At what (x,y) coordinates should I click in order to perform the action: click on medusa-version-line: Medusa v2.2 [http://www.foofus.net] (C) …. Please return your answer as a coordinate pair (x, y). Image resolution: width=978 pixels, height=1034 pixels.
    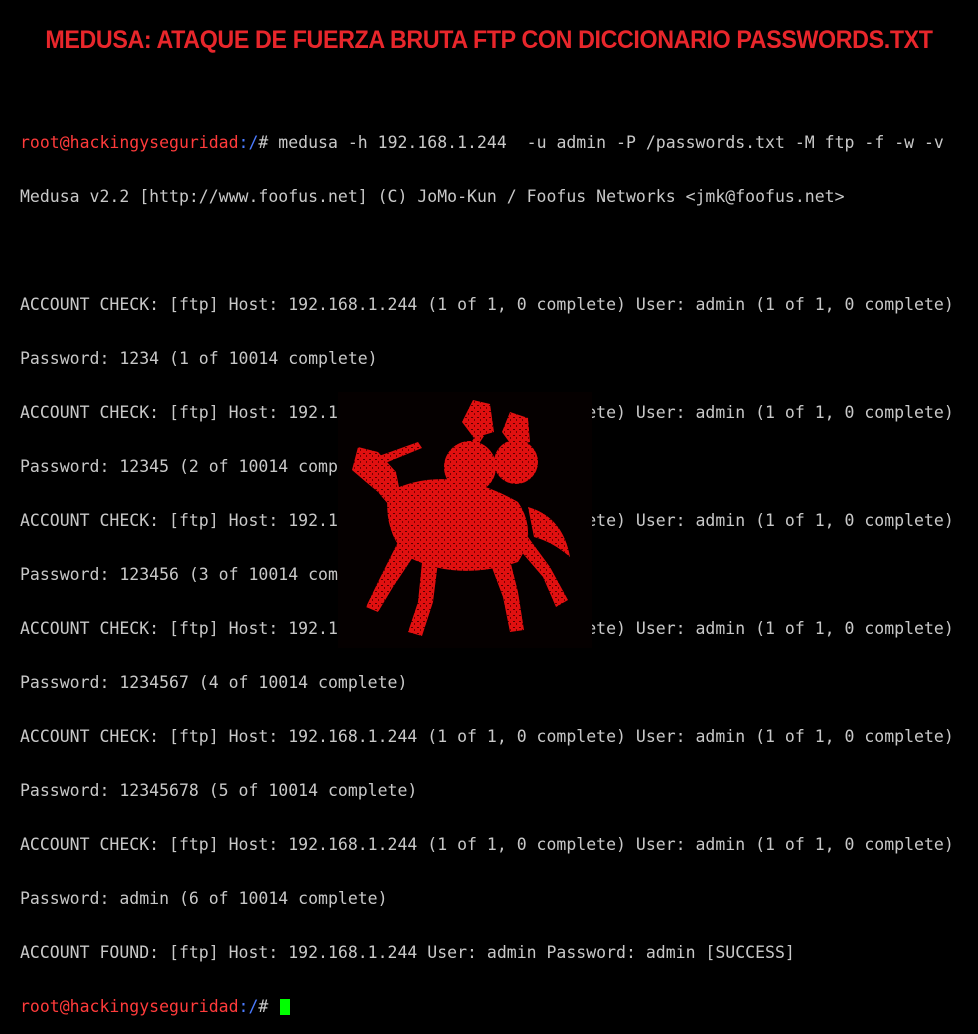
    Looking at the image, I should click on (432, 196).